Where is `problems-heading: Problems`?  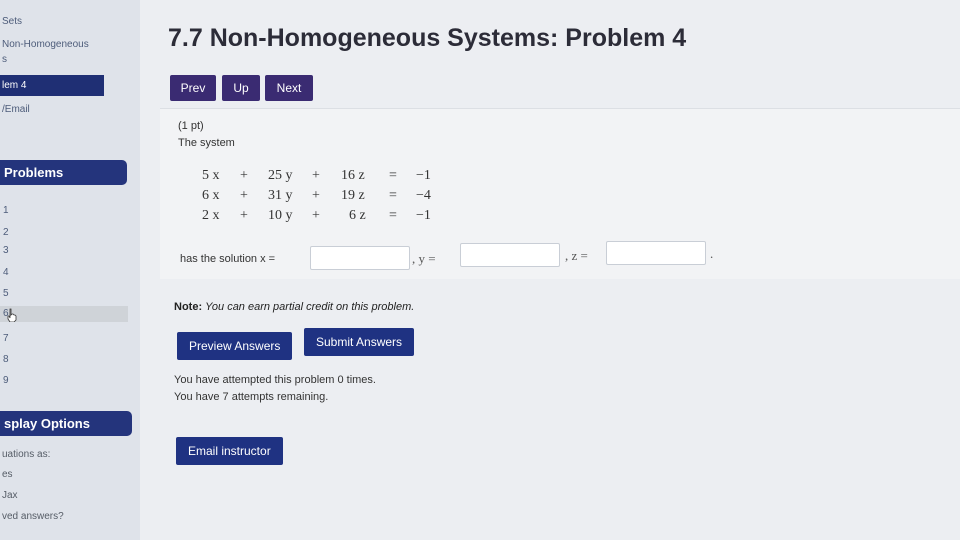 problems-heading: Problems is located at coordinates (63, 172).